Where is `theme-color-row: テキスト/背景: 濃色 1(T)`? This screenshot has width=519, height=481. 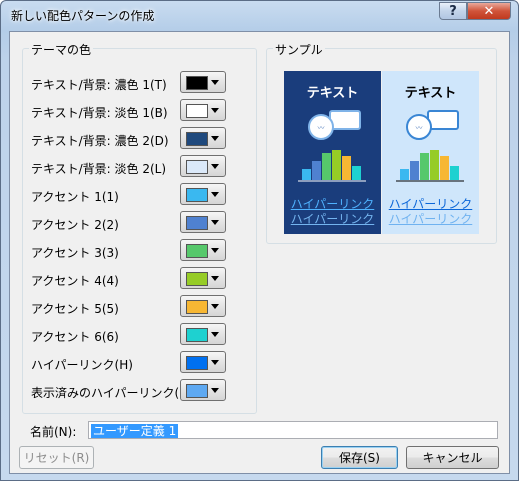
theme-color-row: テキスト/背景: 濃色 1(T) is located at coordinates (138, 83).